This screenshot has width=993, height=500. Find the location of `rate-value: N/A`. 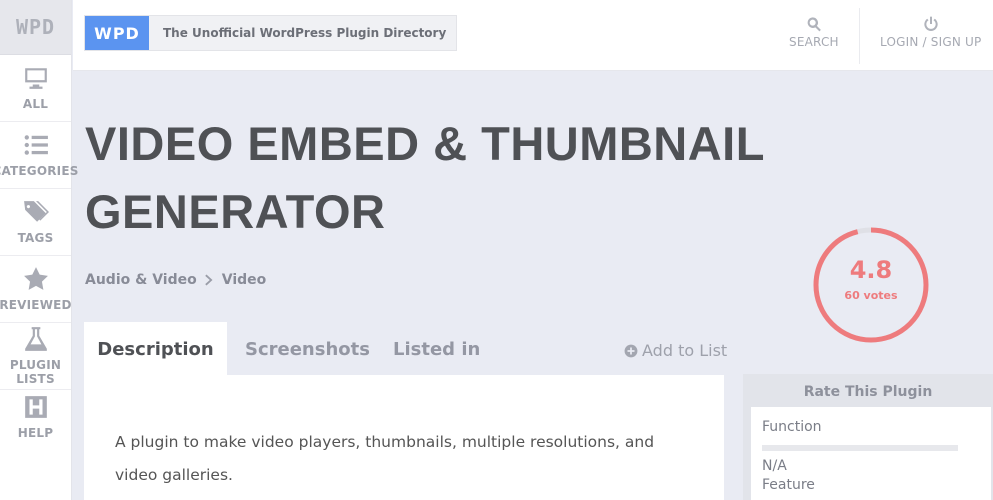

rate-value: N/A is located at coordinates (774, 466).